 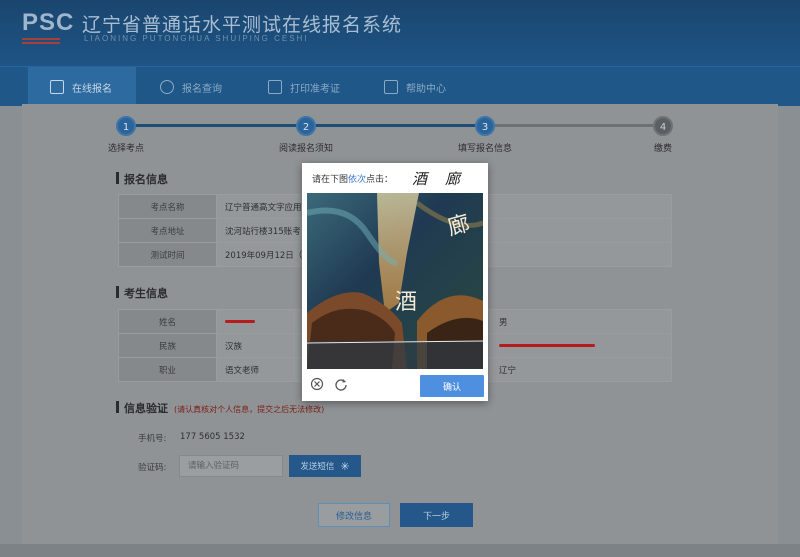 What do you see at coordinates (255, 345) in the screenshot?
I see `ethnicity-value: 汉族` at bounding box center [255, 345].